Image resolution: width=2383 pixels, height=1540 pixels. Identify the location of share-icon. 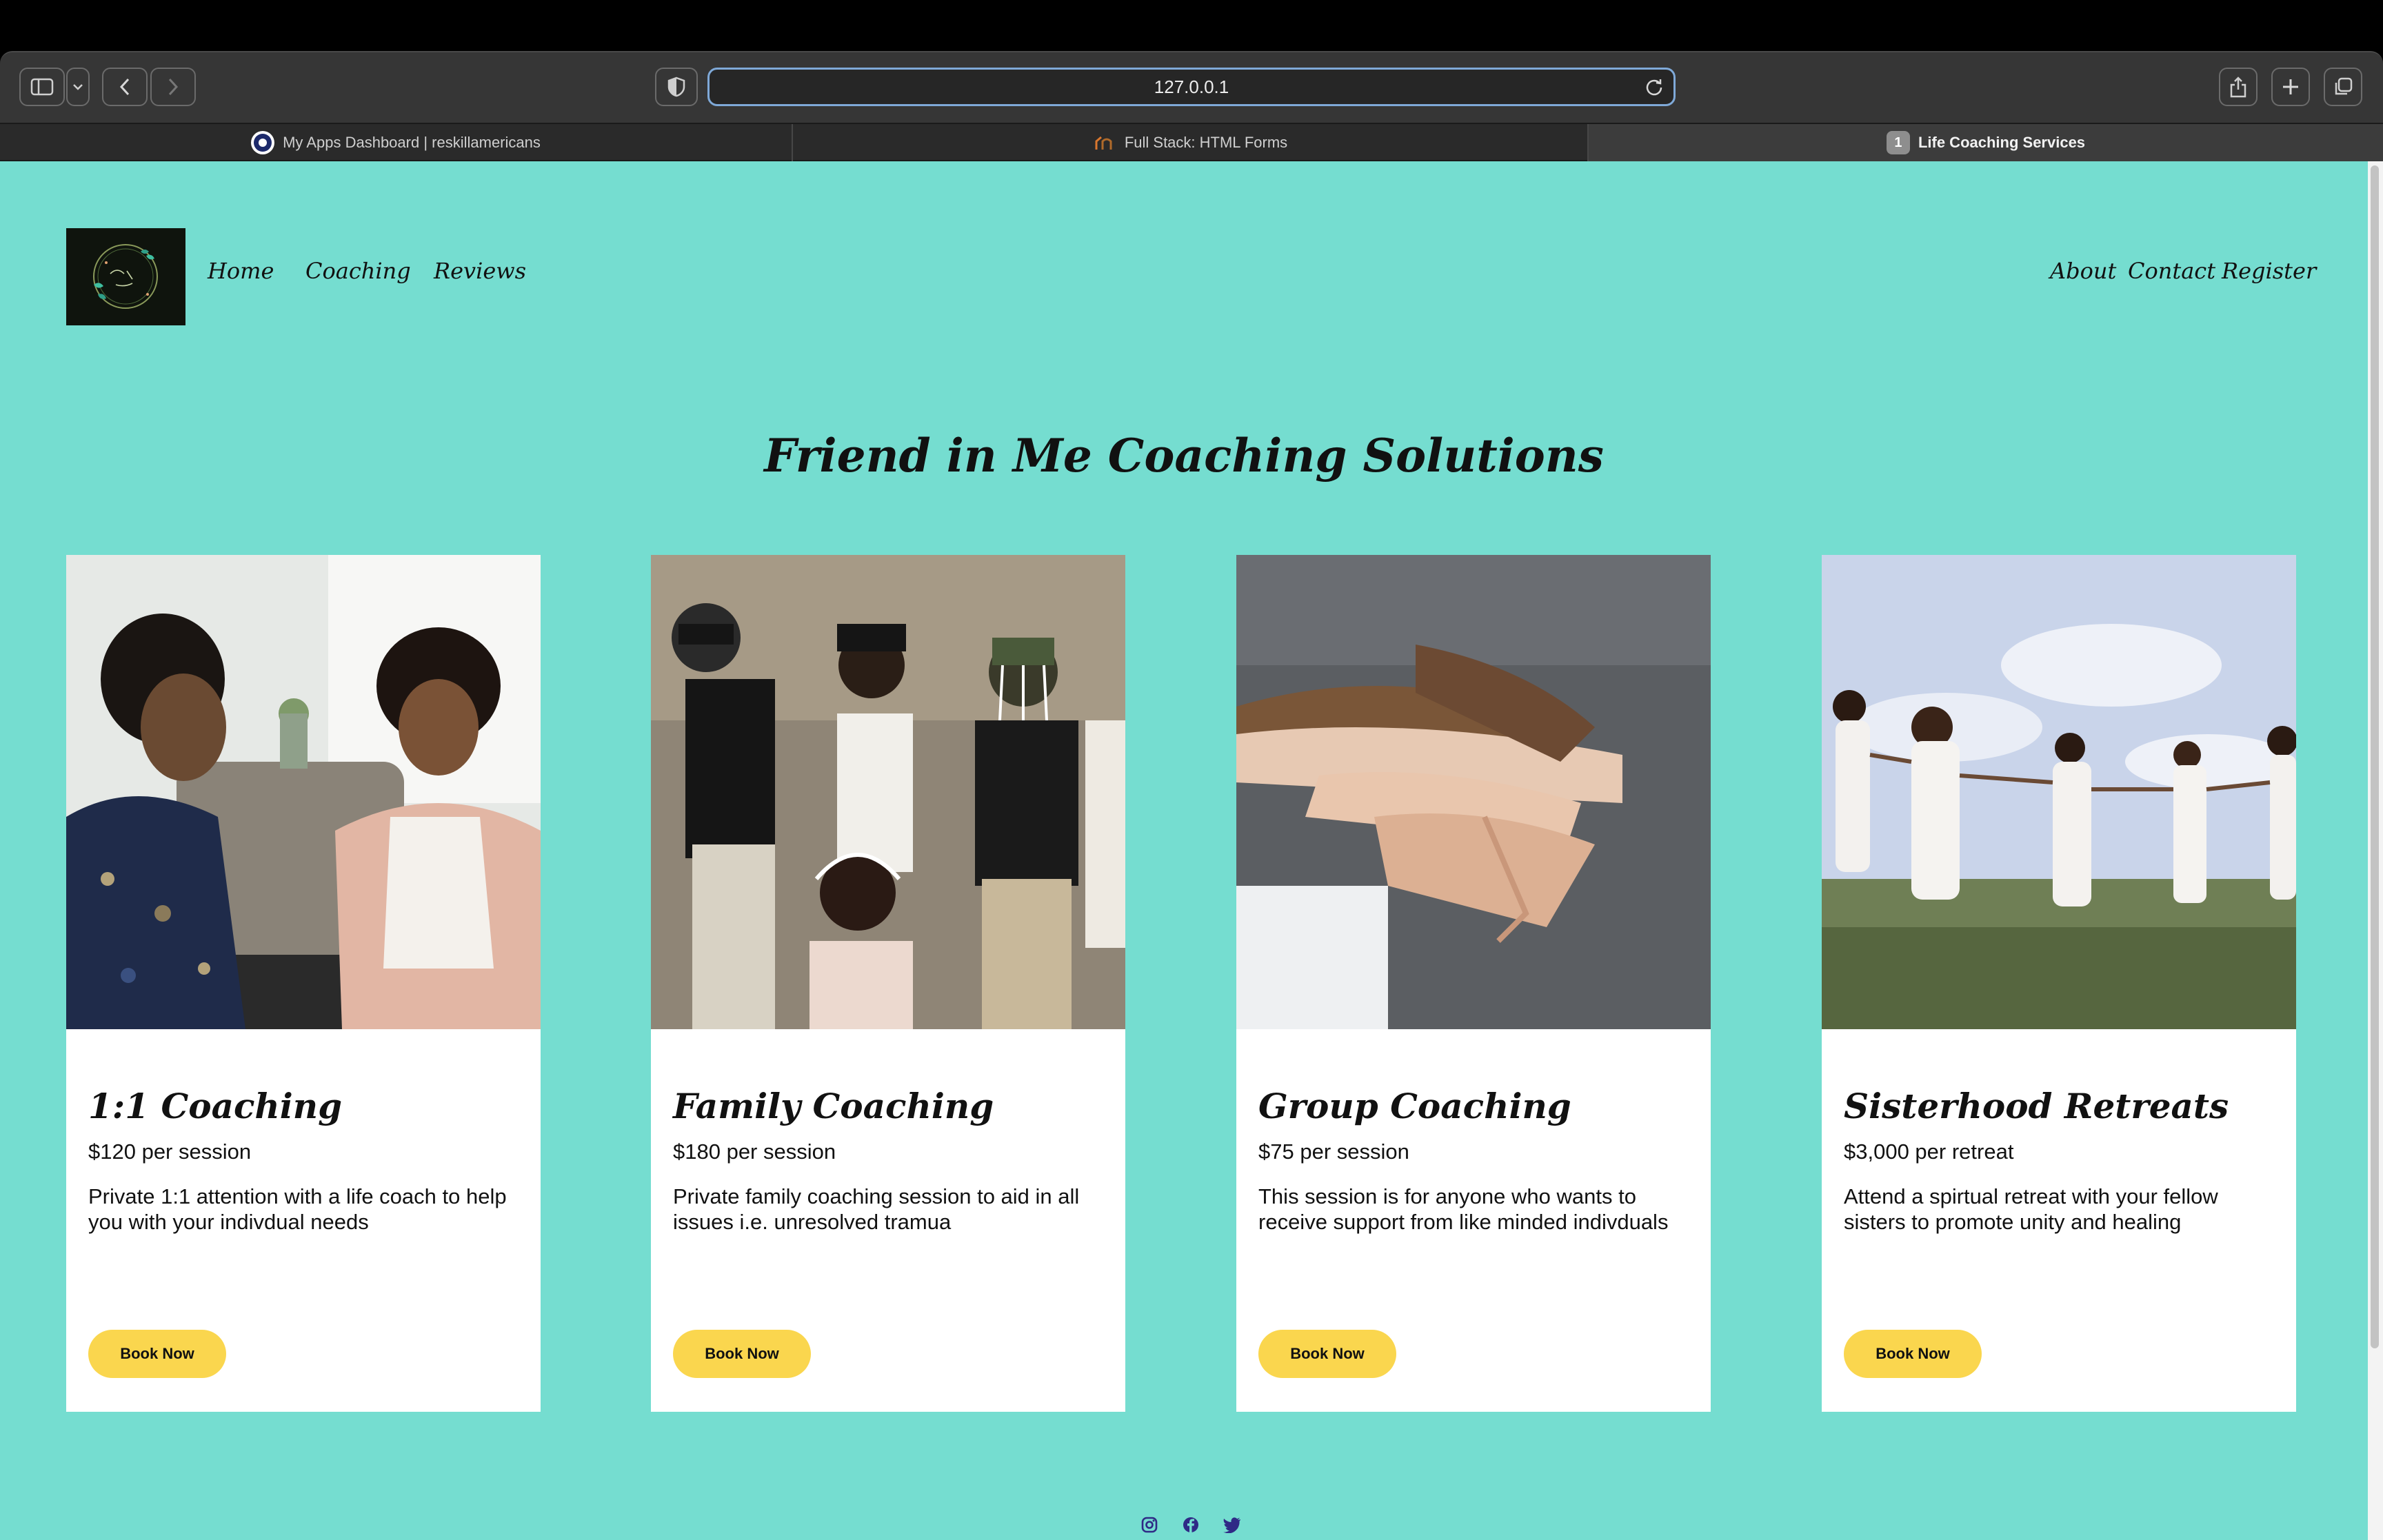
(2238, 88).